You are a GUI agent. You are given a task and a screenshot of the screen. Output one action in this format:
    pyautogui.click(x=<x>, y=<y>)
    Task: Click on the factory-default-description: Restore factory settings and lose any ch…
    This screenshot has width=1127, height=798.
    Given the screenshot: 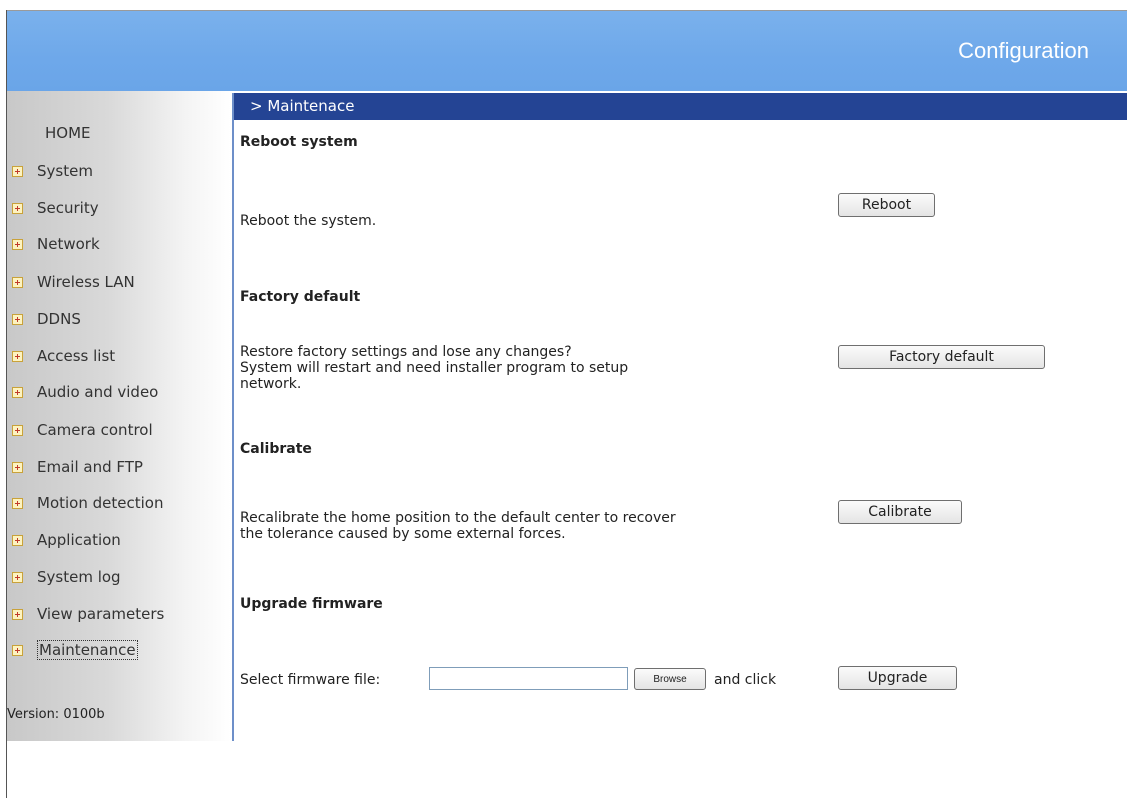 What is the action you would take?
    pyautogui.click(x=434, y=368)
    